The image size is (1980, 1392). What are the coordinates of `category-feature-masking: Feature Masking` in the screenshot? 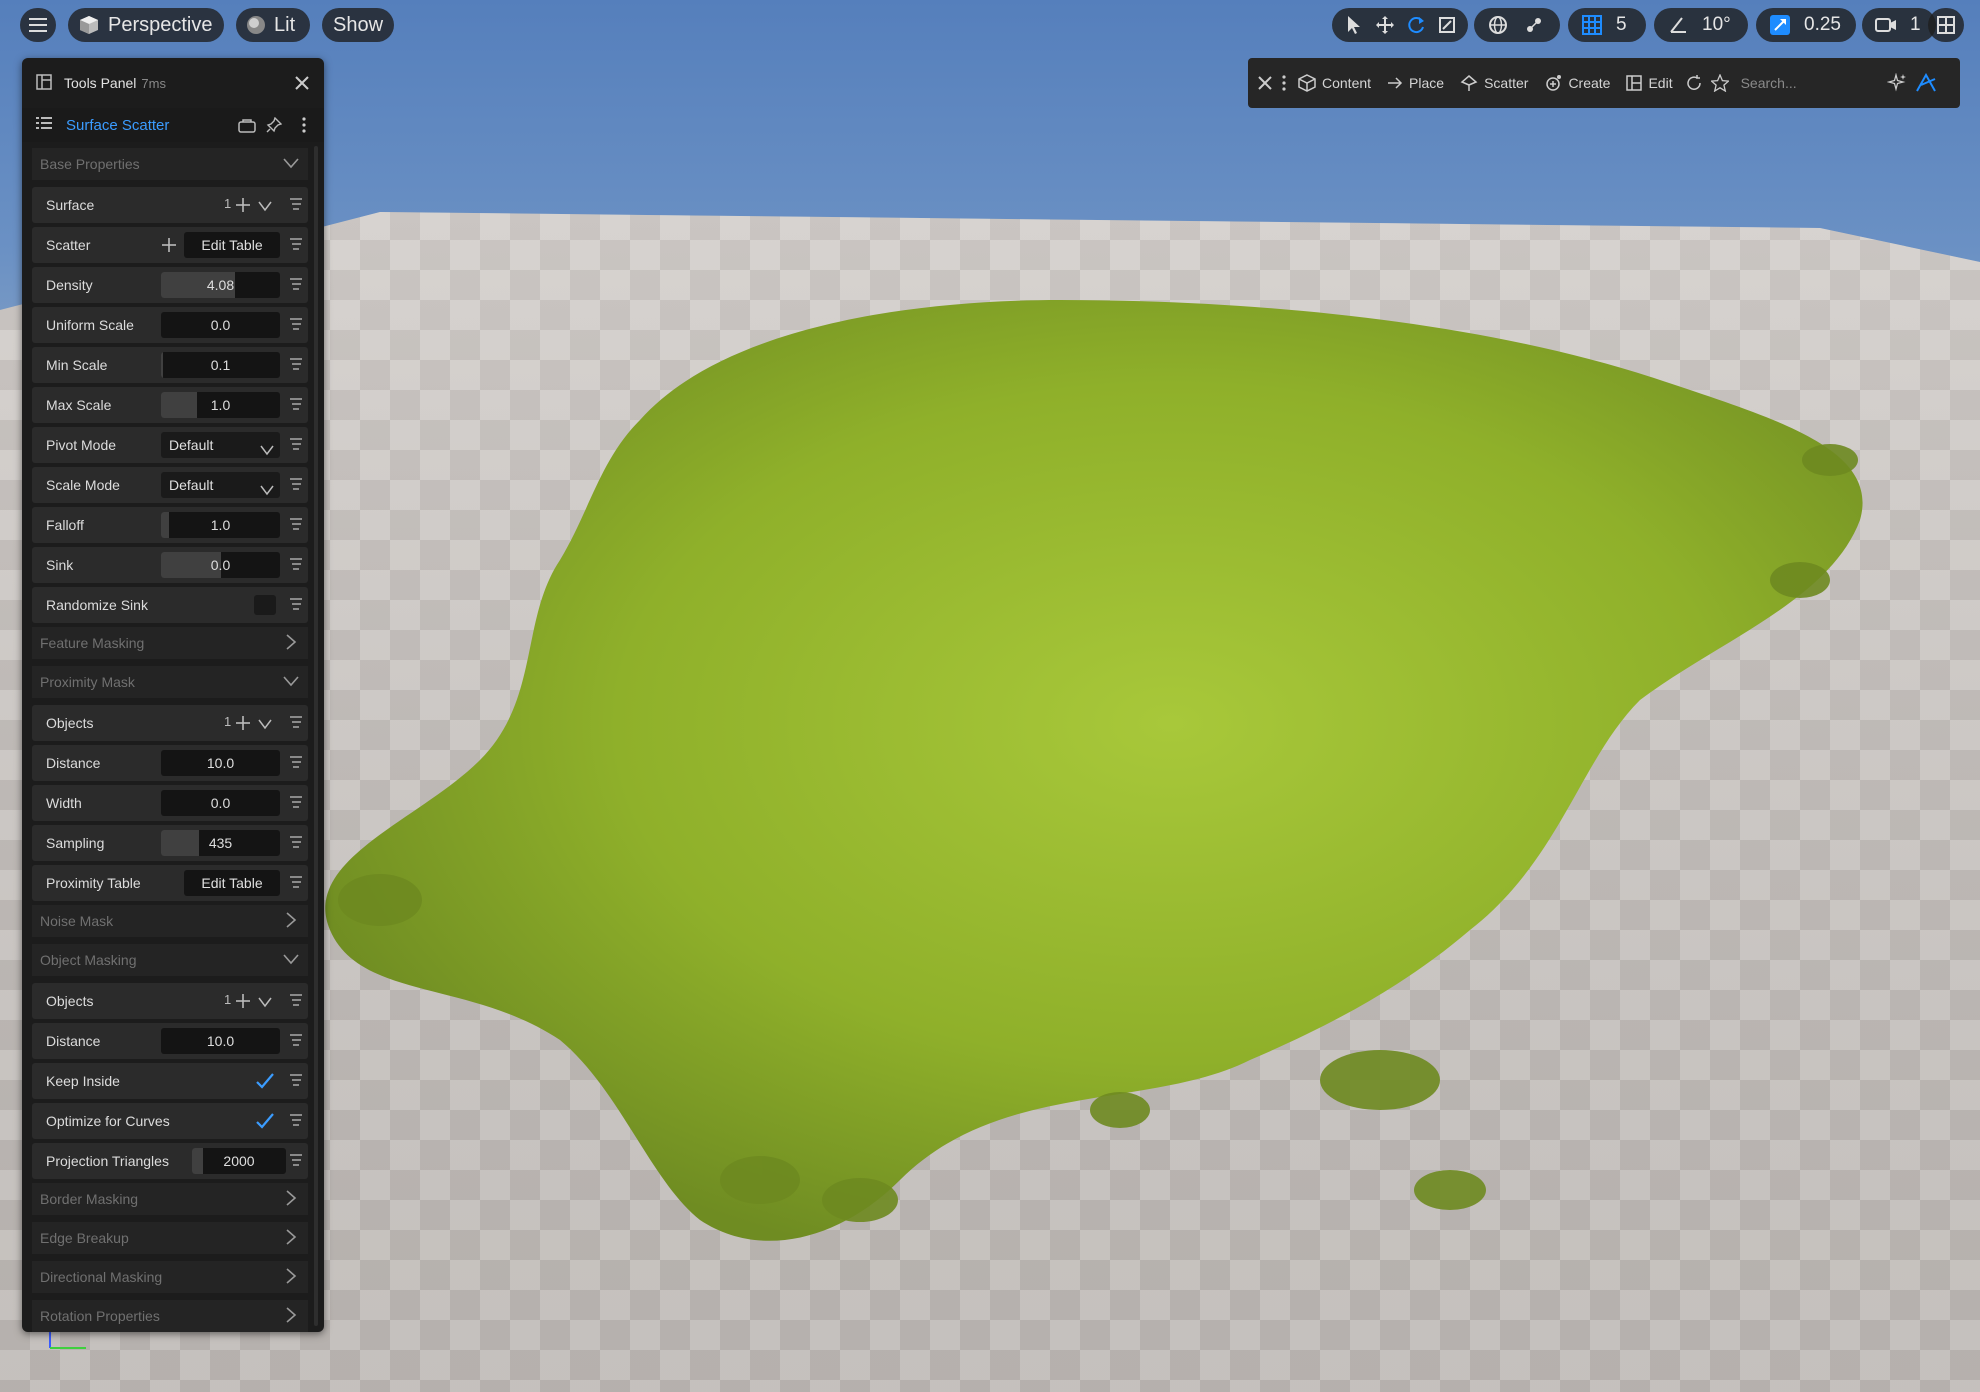 It's located at (170, 643).